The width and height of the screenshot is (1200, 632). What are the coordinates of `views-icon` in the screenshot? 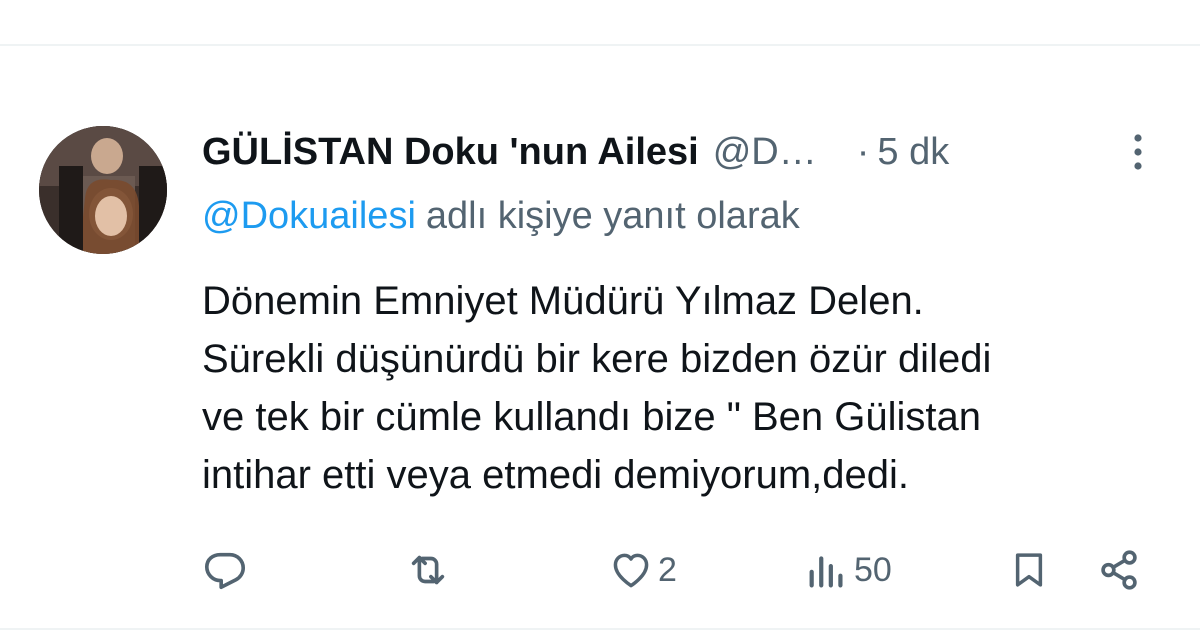 It's located at (826, 572).